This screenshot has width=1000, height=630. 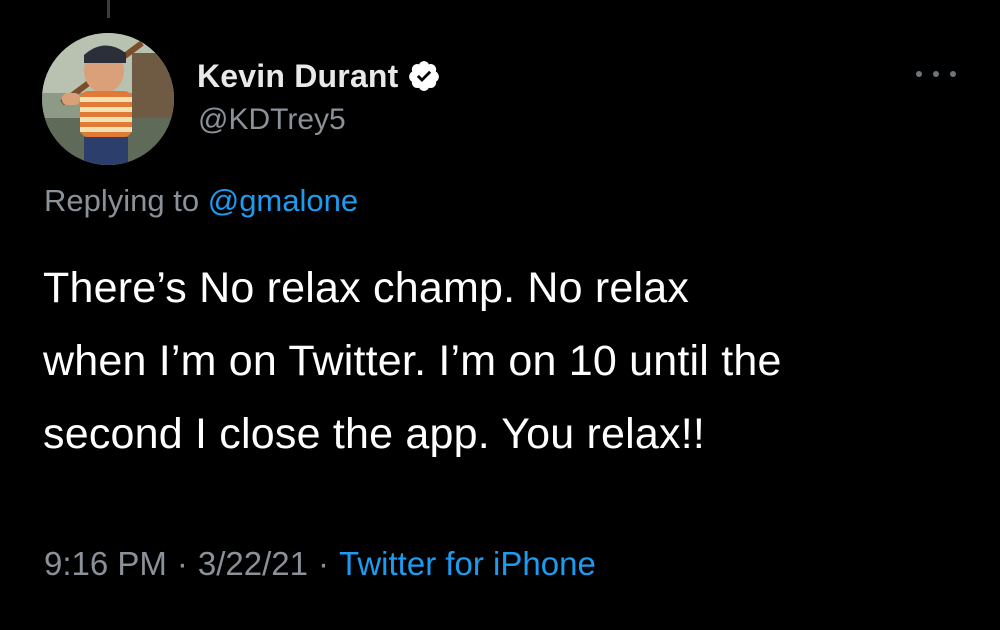 What do you see at coordinates (283, 200) in the screenshot?
I see `reply-mention-link: @gmalone` at bounding box center [283, 200].